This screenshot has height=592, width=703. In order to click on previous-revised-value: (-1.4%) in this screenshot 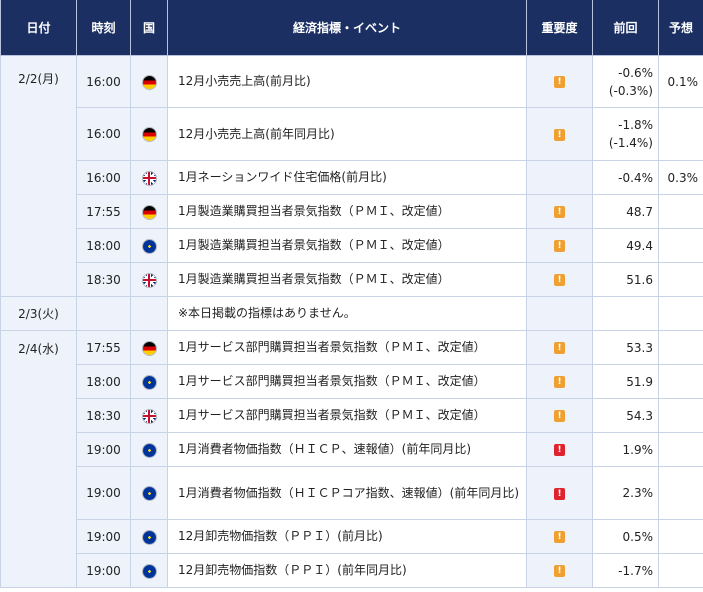, I will do `click(630, 143)`.